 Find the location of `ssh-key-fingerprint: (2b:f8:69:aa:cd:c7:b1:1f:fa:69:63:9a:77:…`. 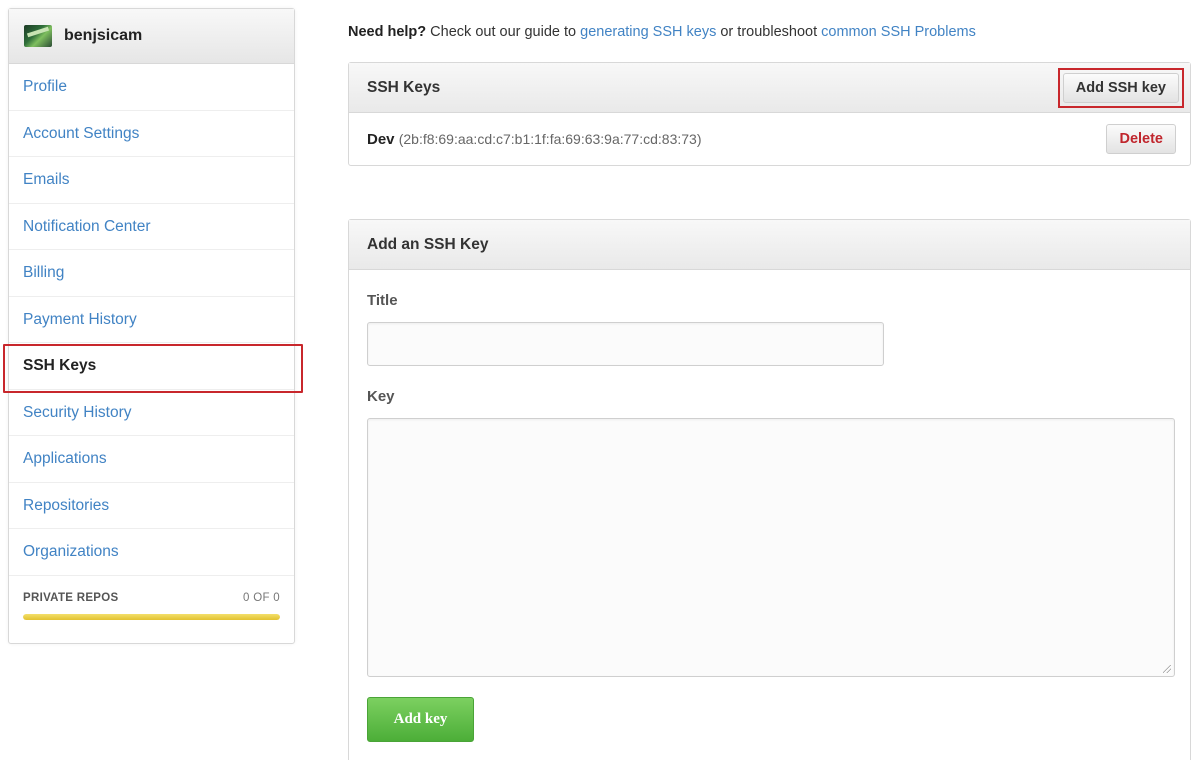

ssh-key-fingerprint: (2b:f8:69:aa:cd:c7:b1:1f:fa:69:63:9a:77:… is located at coordinates (550, 138).